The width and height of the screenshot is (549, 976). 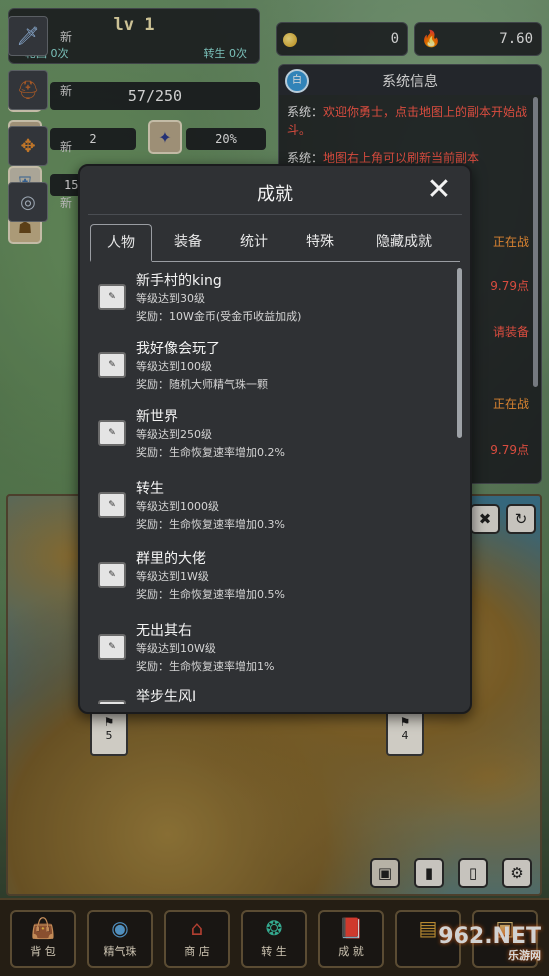 What do you see at coordinates (535, 242) in the screenshot?
I see `system-info-scrollbar` at bounding box center [535, 242].